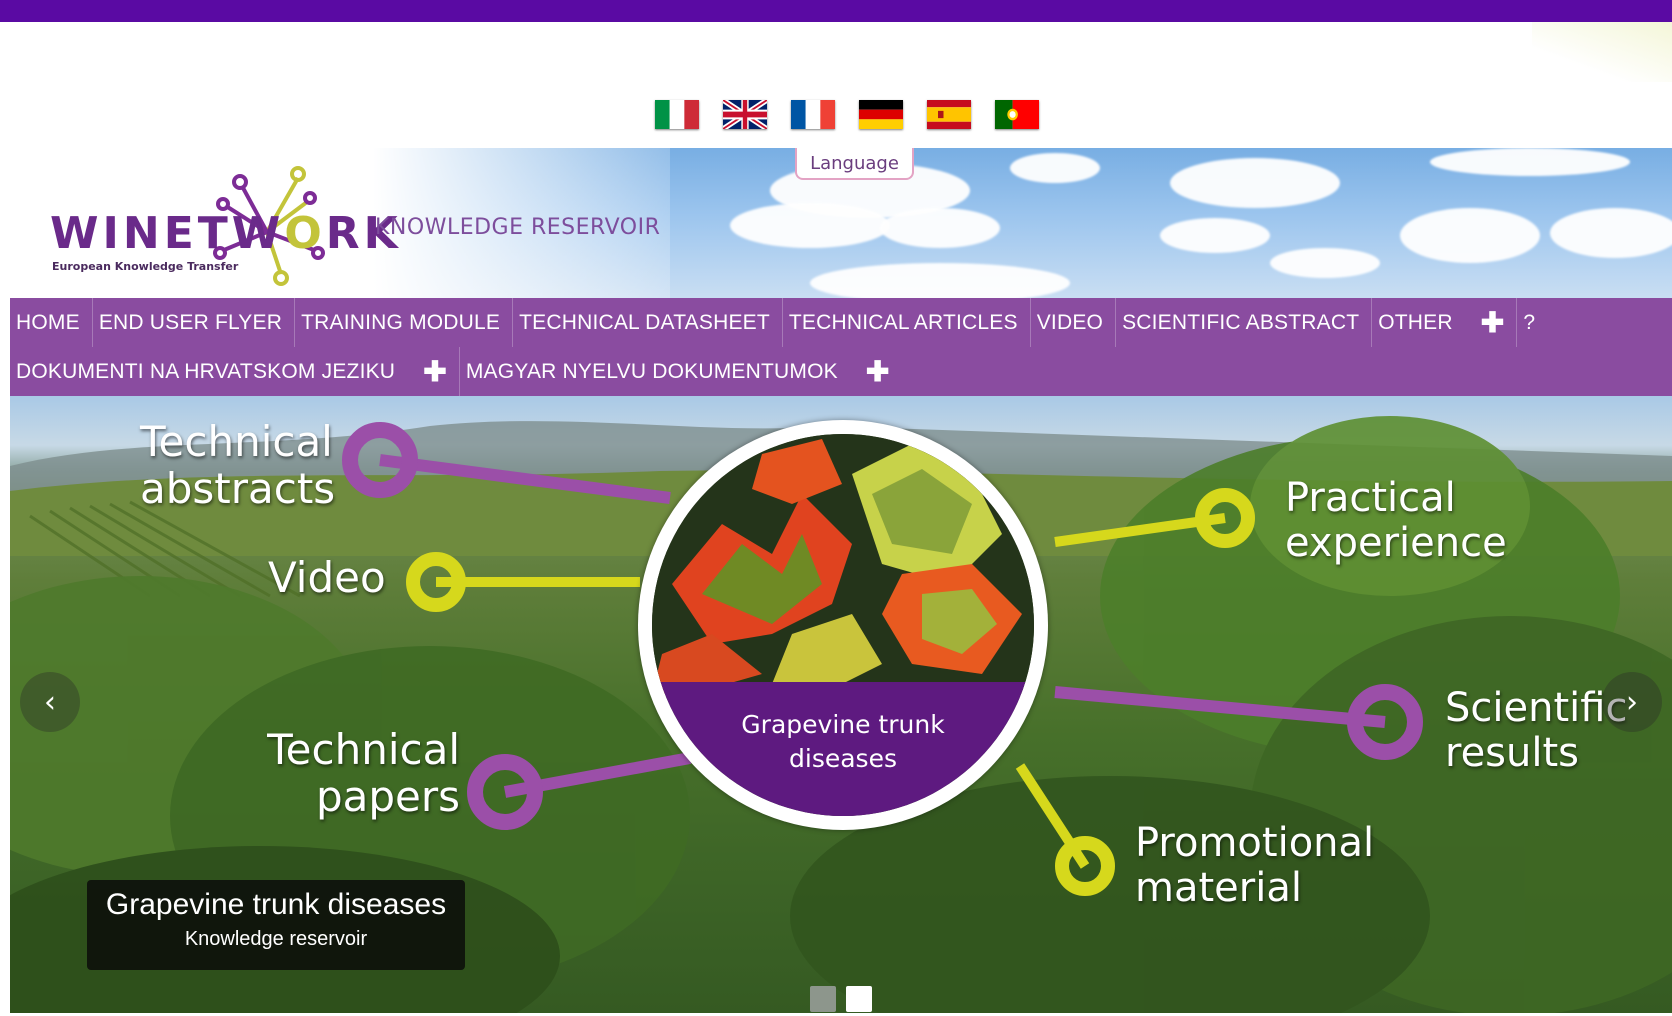 This screenshot has width=1672, height=1016. What do you see at coordinates (843, 724) in the screenshot?
I see `center-caption-line-1: Grapevine trunk` at bounding box center [843, 724].